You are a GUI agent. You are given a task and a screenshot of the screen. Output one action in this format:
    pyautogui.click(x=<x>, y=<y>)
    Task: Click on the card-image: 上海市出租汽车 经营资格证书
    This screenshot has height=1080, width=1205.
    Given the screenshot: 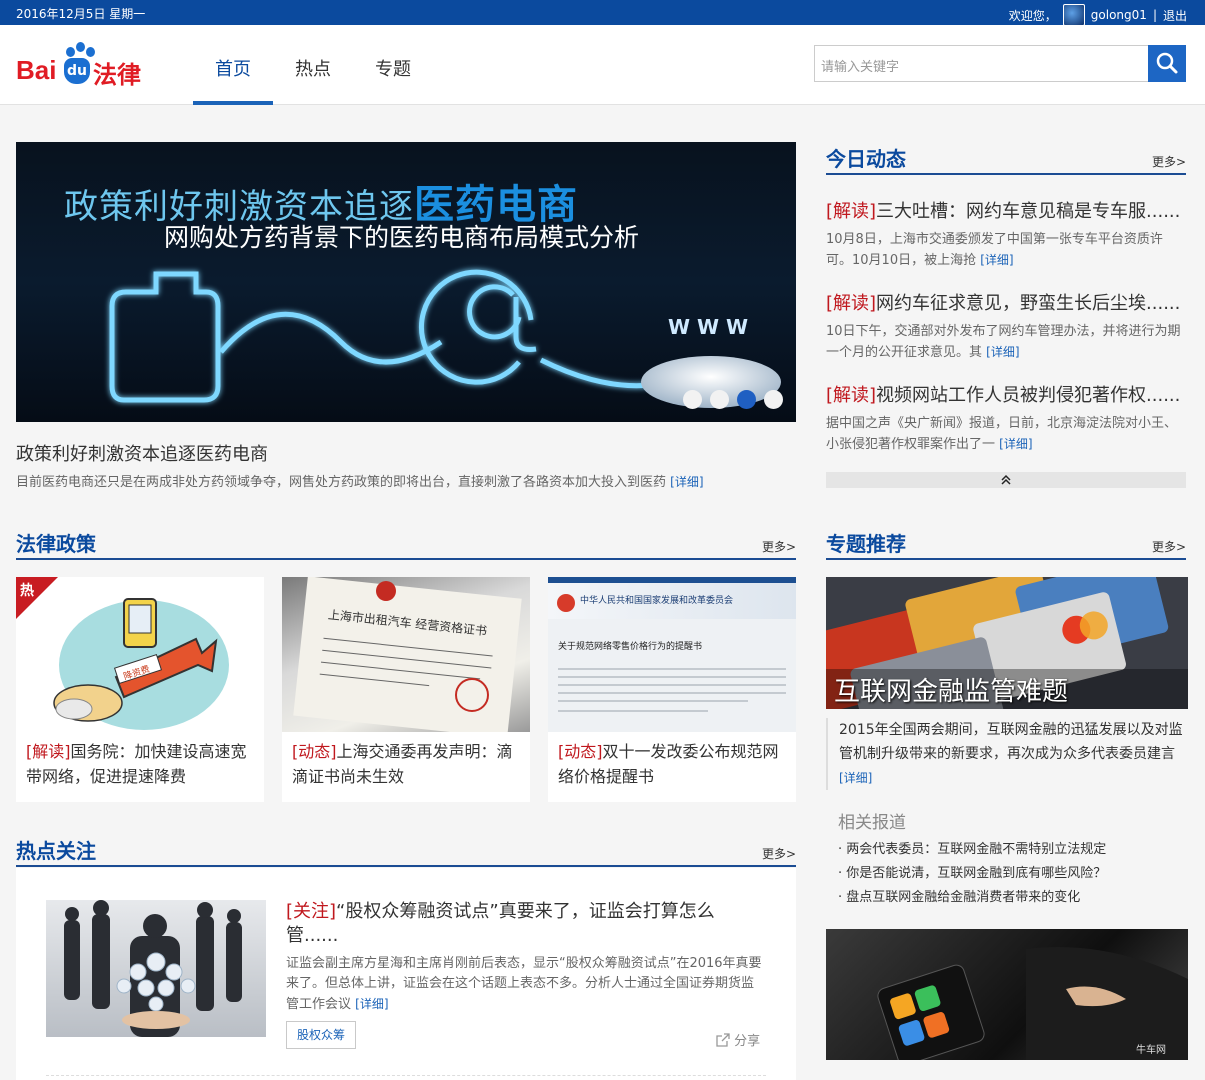 What is the action you would take?
    pyautogui.click(x=406, y=657)
    